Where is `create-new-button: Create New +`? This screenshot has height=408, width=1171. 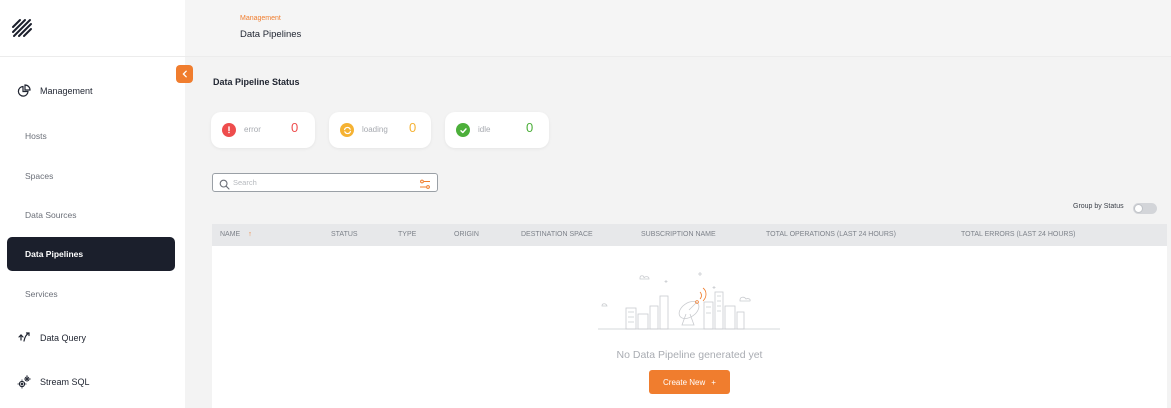
create-new-button: Create New + is located at coordinates (689, 382).